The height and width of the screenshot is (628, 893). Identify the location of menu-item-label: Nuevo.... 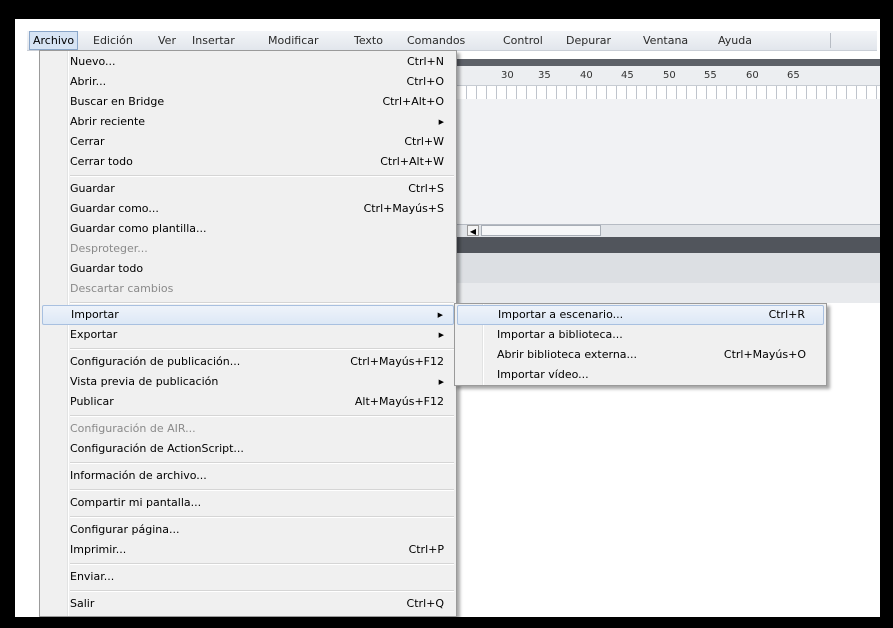
(93, 61).